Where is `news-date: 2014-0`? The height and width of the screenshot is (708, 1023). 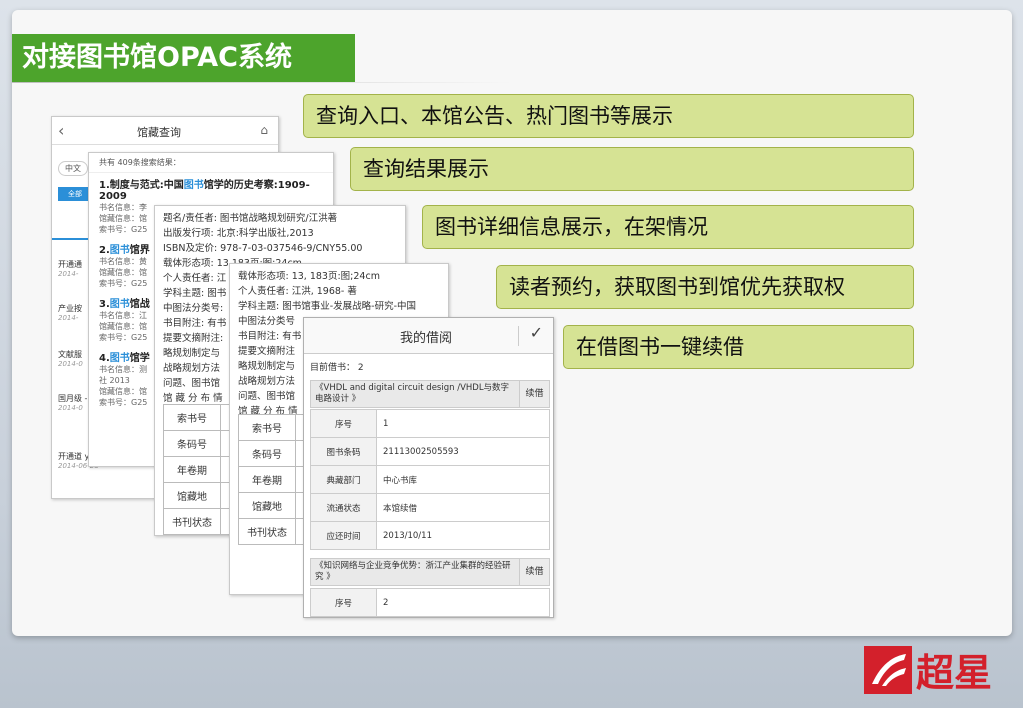
news-date: 2014-0 is located at coordinates (70, 364).